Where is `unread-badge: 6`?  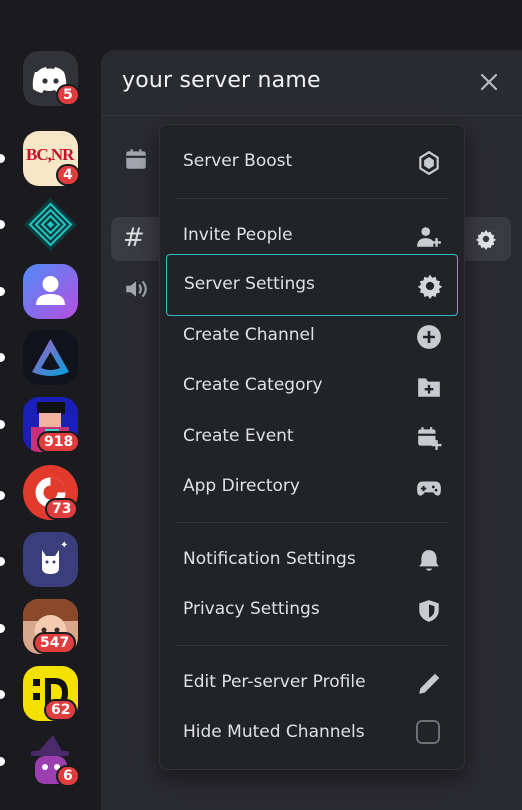
unread-badge: 6 is located at coordinates (68, 776).